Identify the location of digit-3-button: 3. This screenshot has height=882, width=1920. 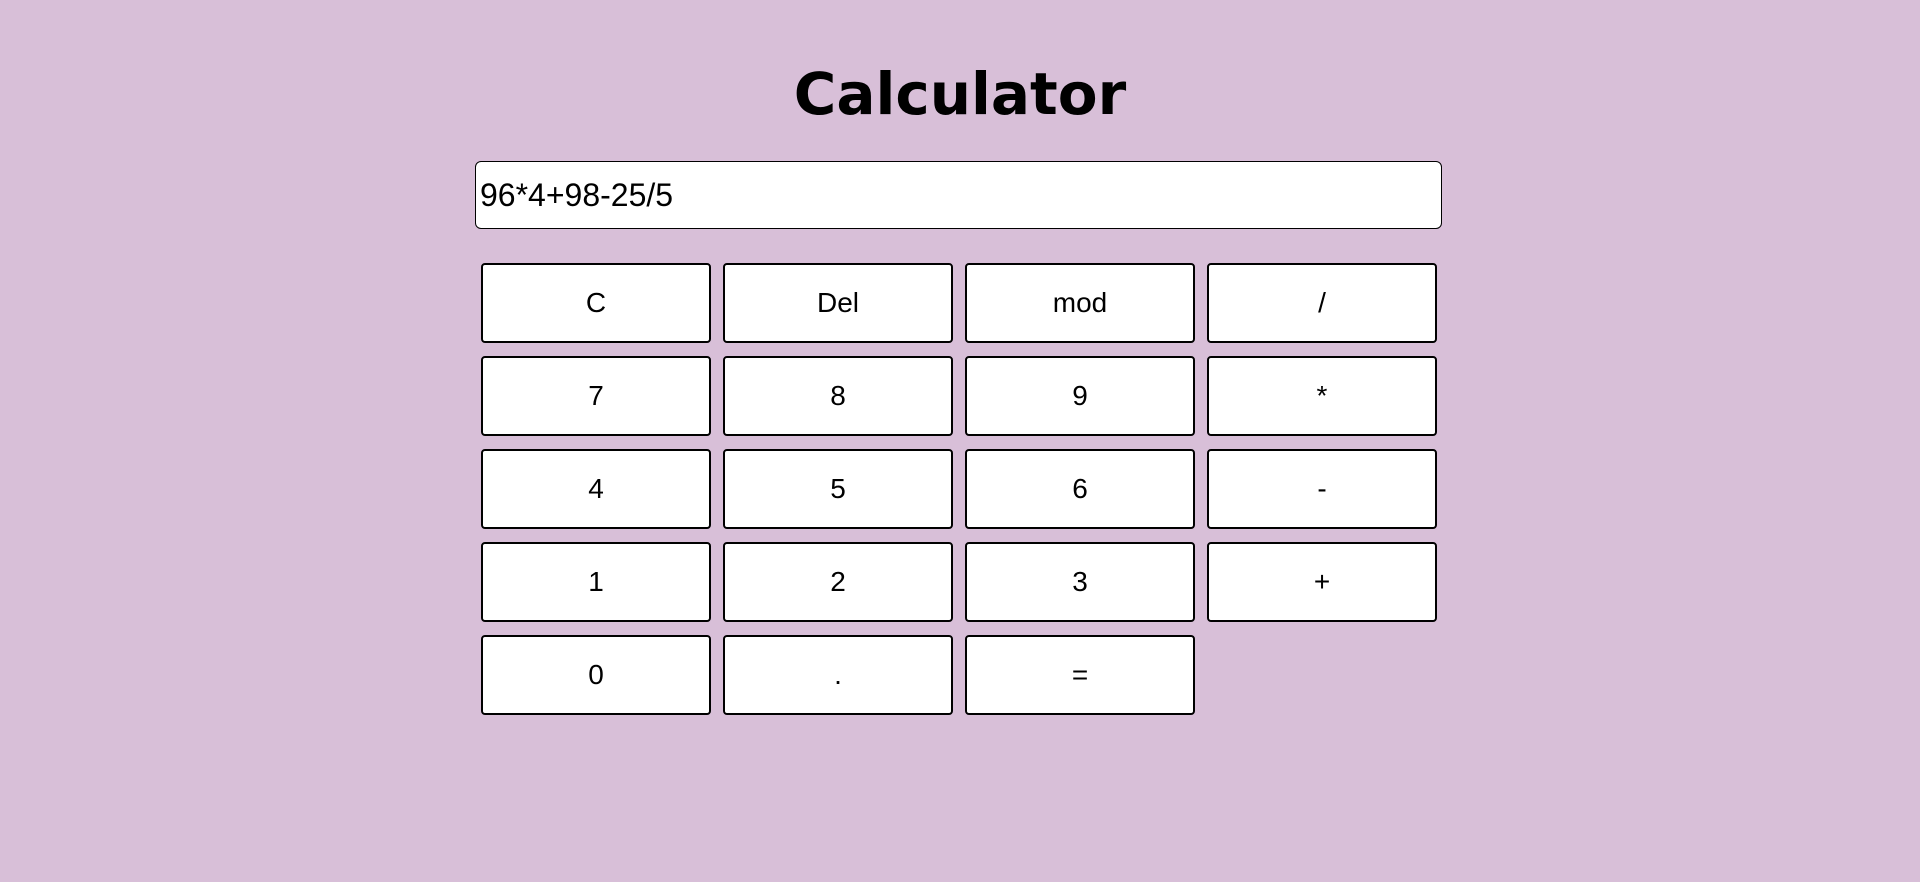
(1080, 582).